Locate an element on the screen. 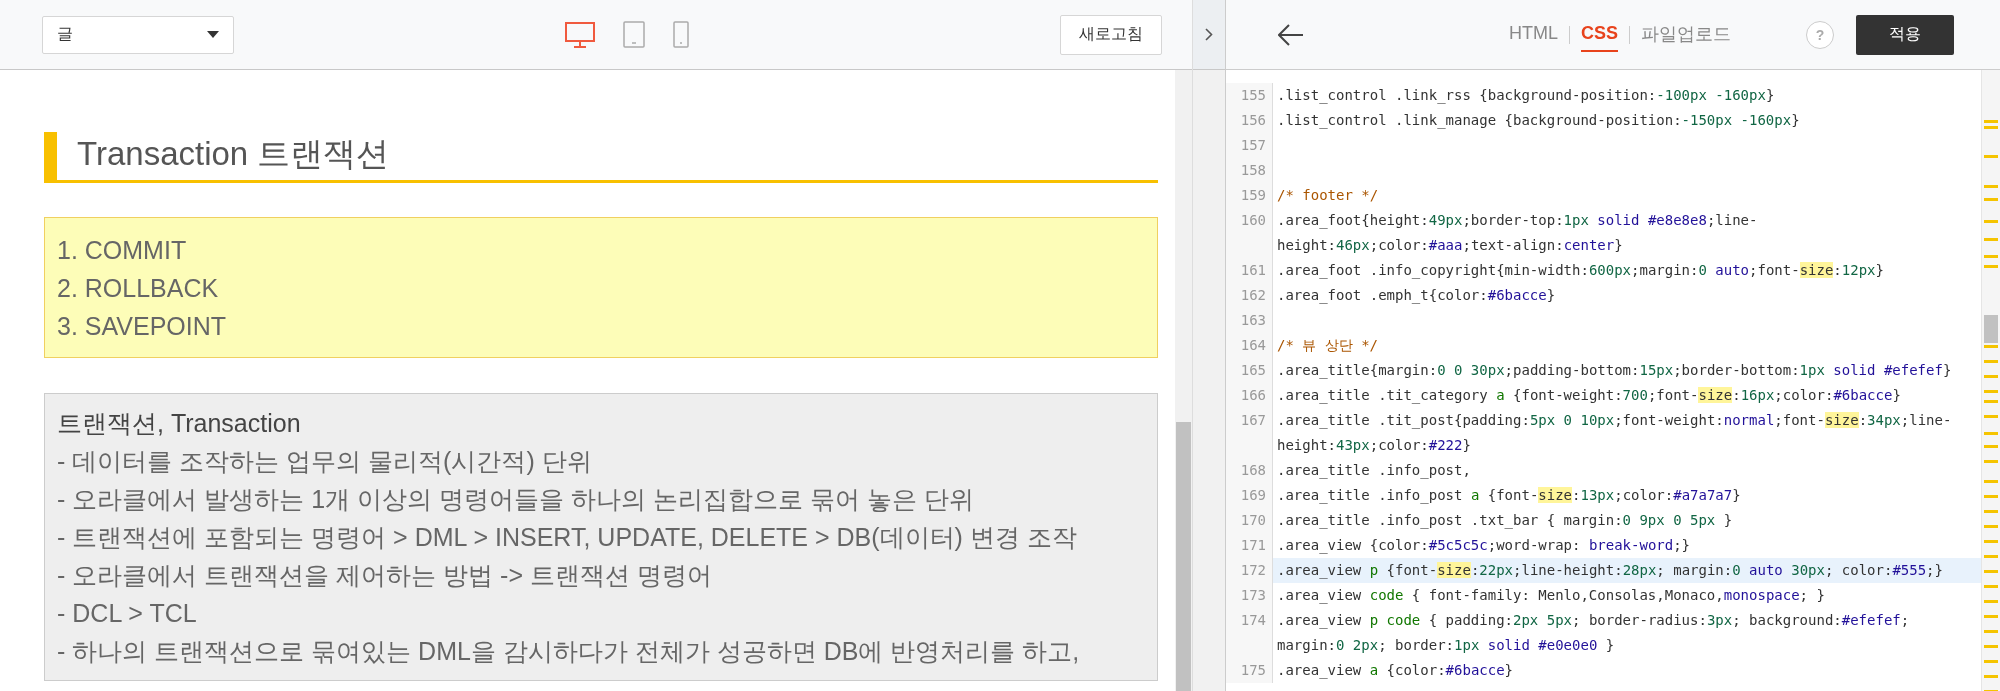  code-line: .area_title .info_post, is located at coordinates (1374, 471).